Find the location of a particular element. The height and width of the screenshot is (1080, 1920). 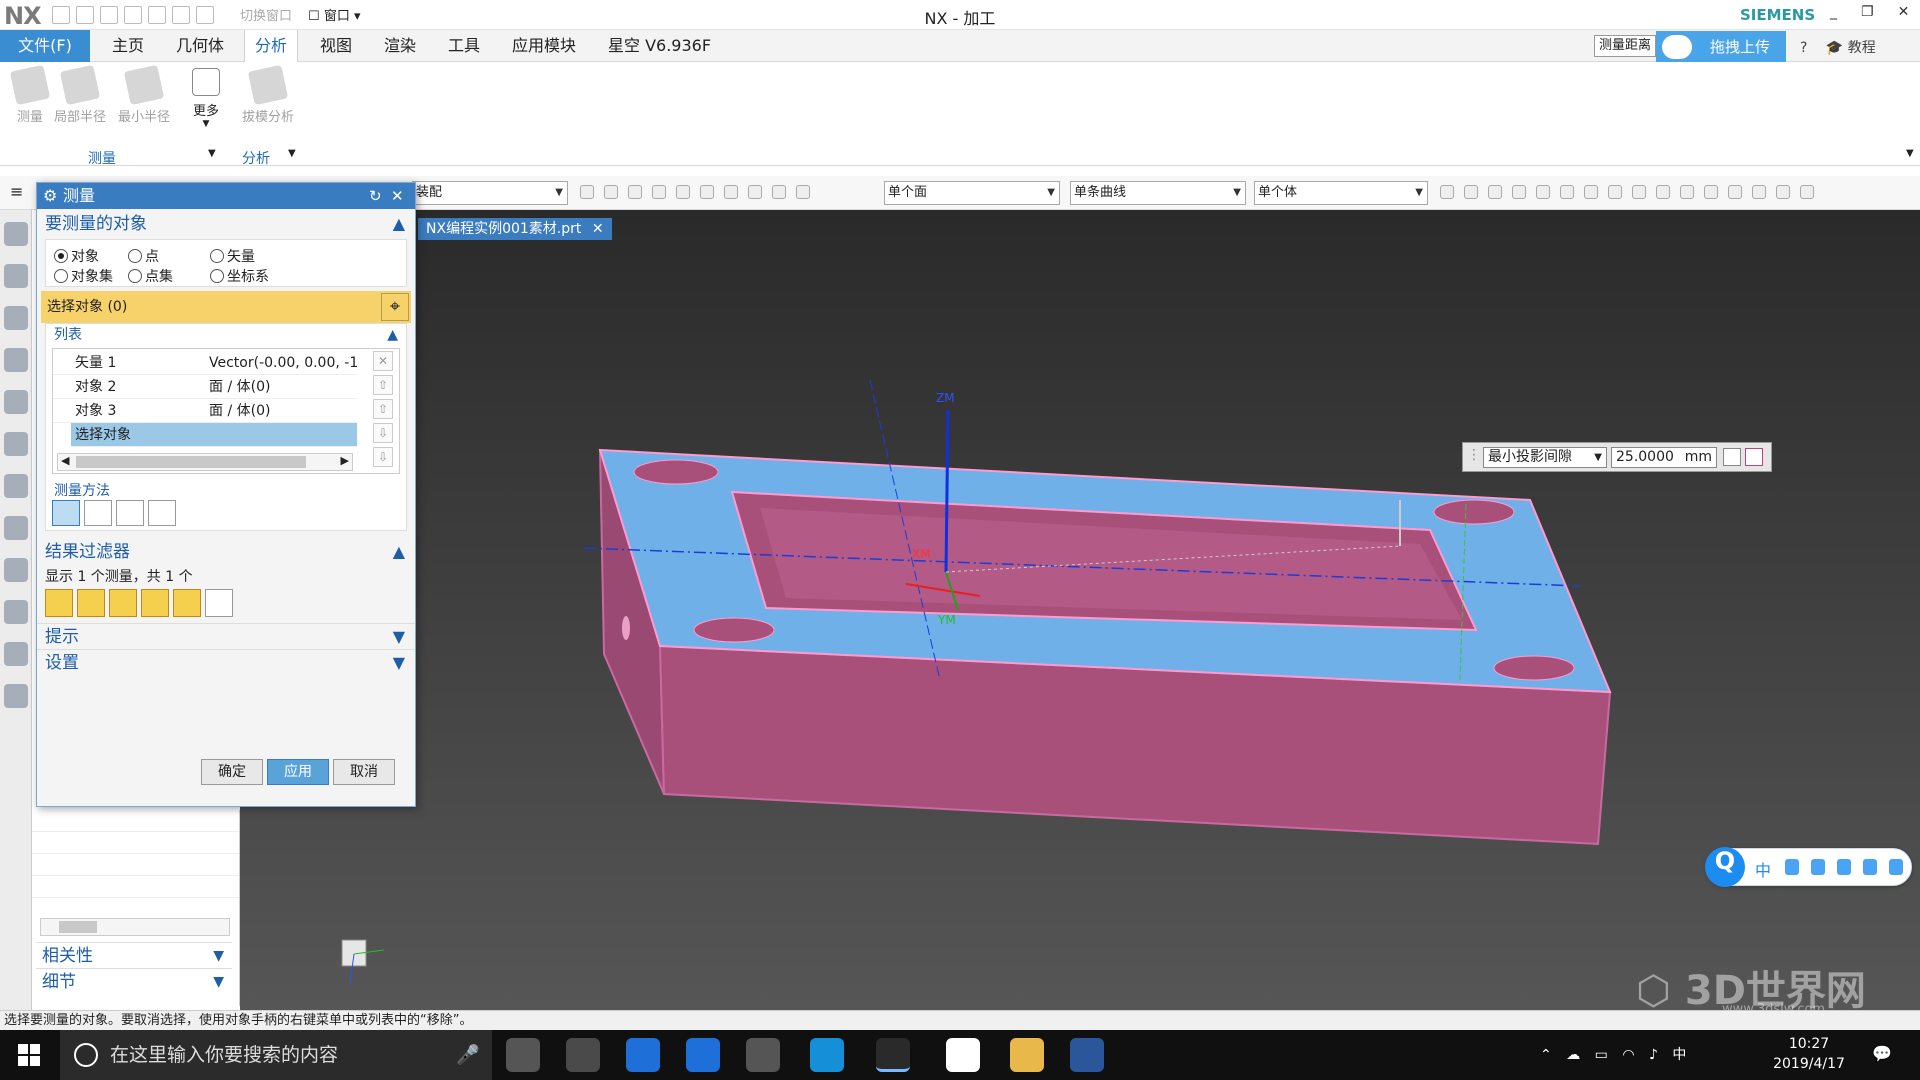

tutorial-link: 教程 is located at coordinates (1862, 48).